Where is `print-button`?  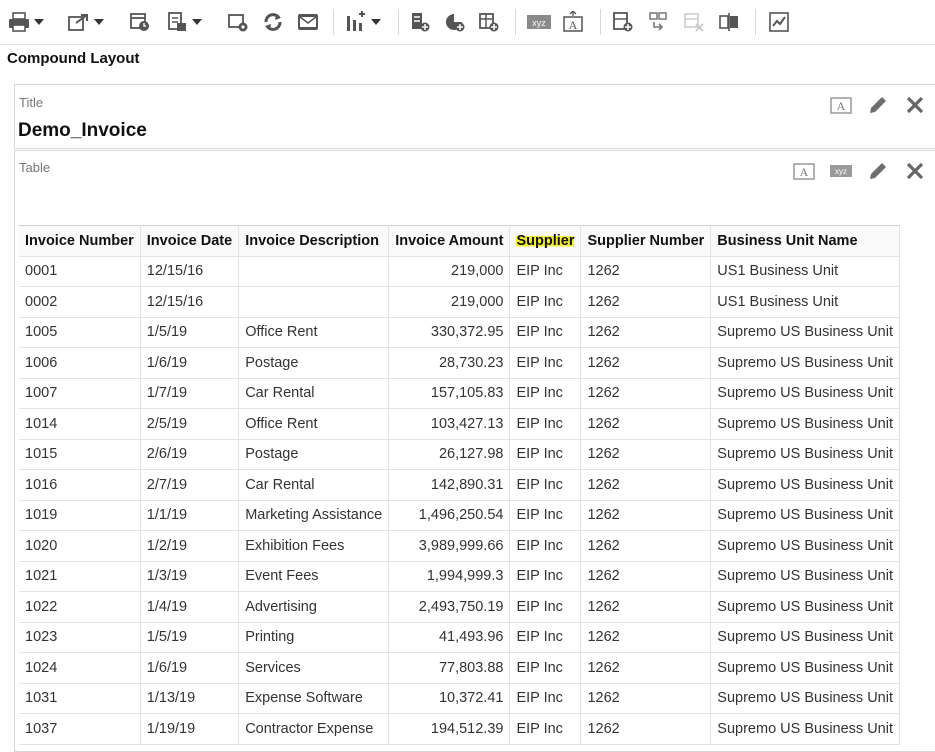 print-button is located at coordinates (26, 22).